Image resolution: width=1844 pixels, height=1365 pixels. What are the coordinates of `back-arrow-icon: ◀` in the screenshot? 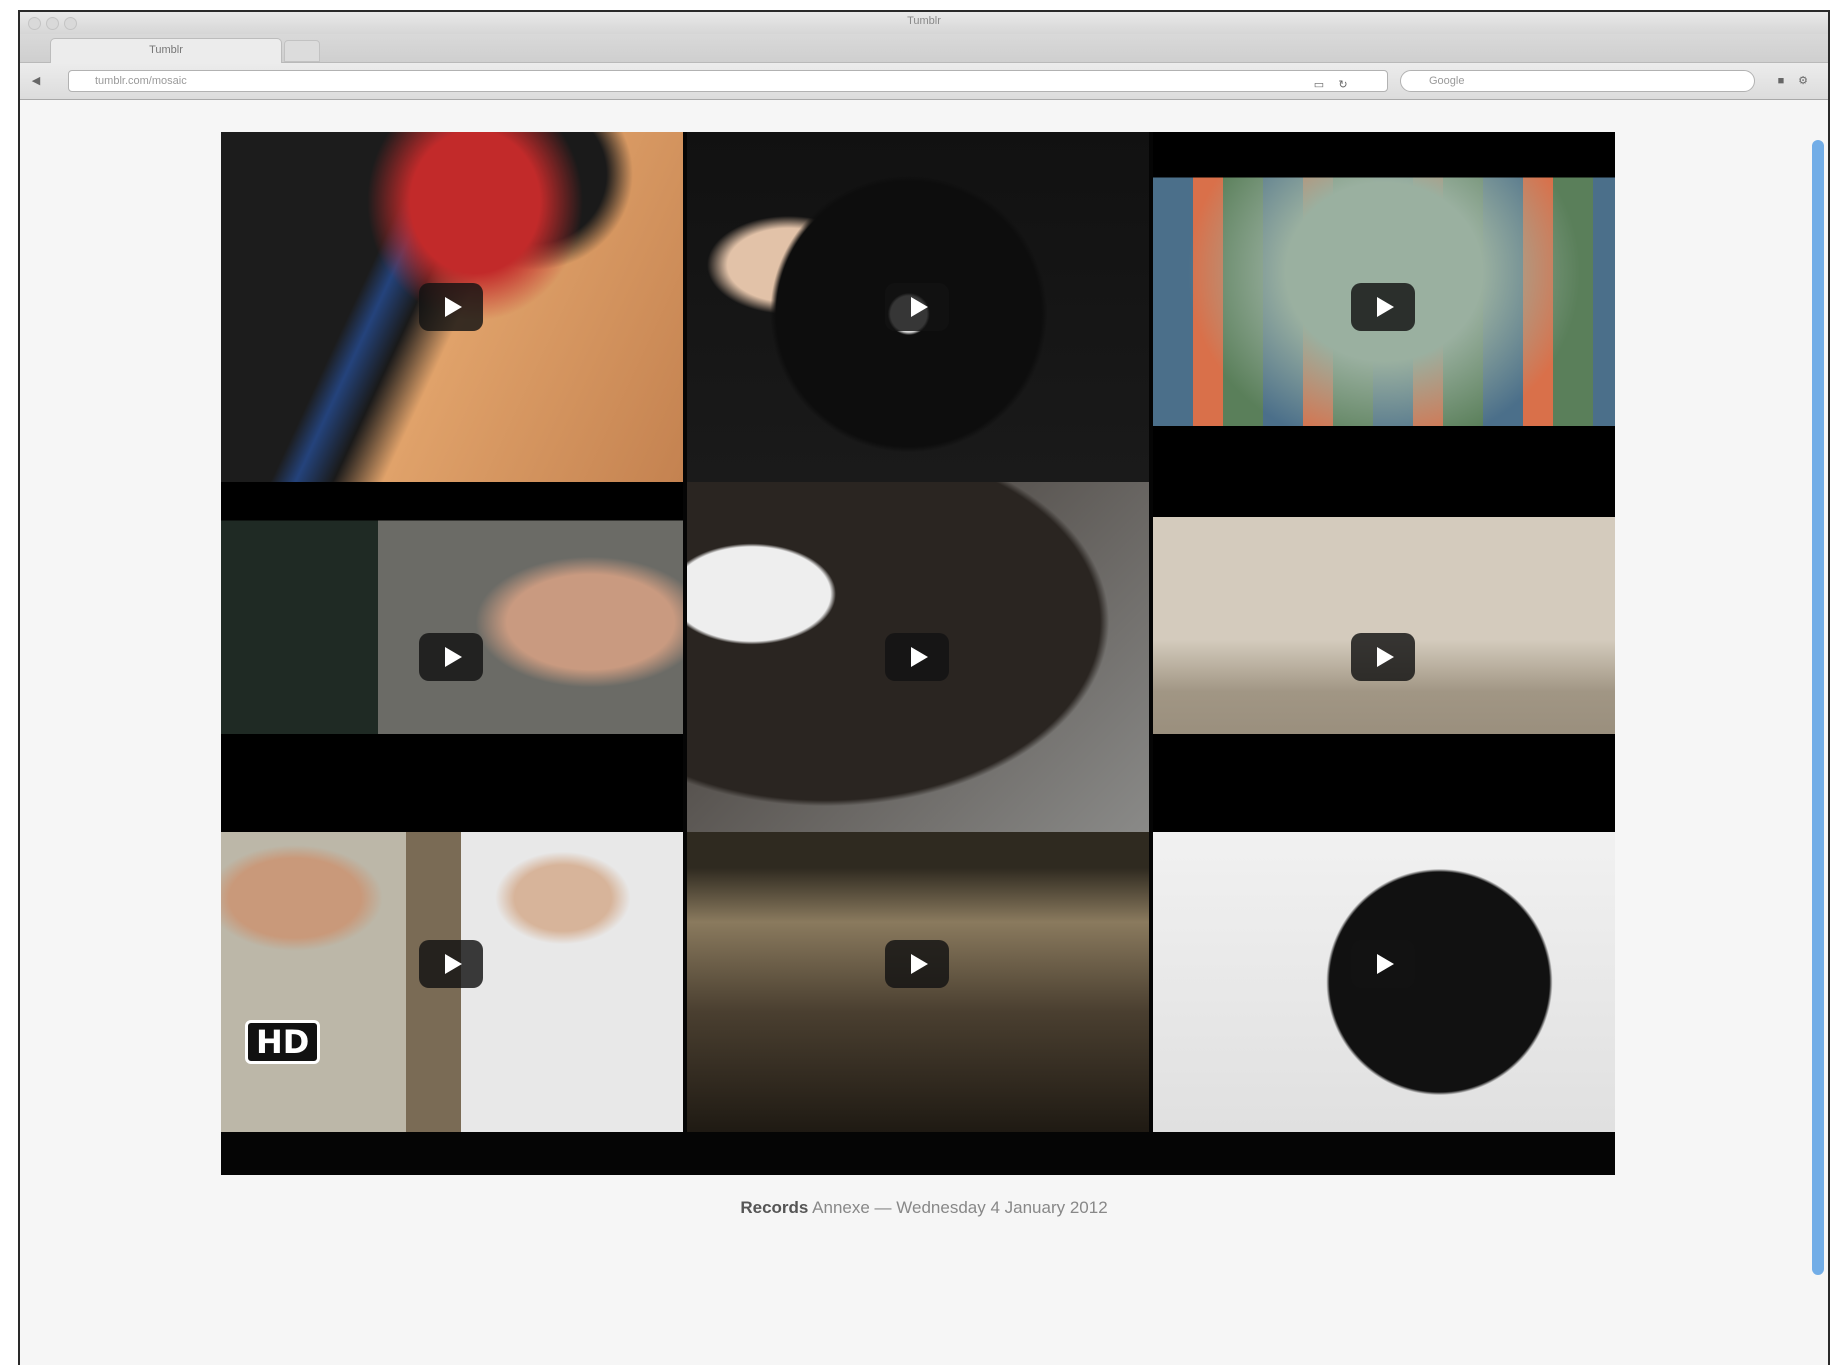 It's located at (36, 81).